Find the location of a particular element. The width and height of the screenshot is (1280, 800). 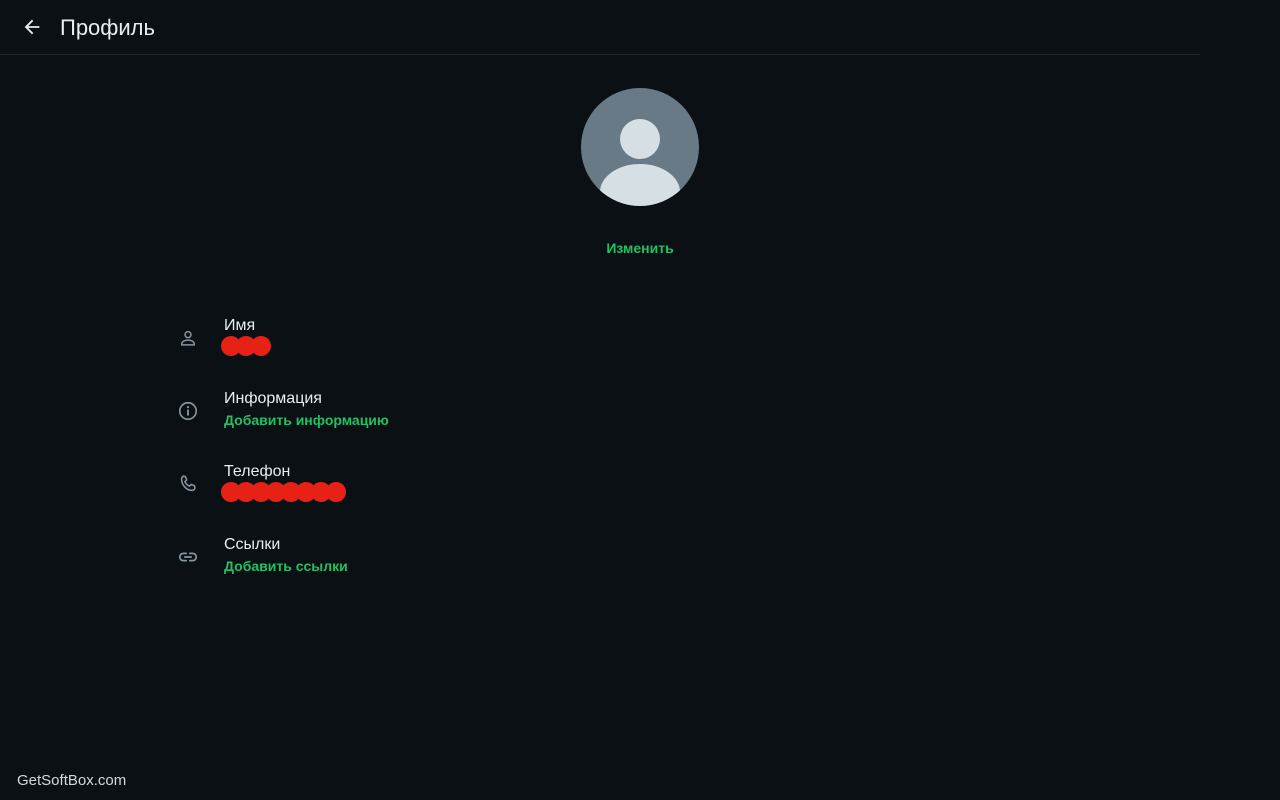

phone-row: Телефон is located at coordinates (380, 490).